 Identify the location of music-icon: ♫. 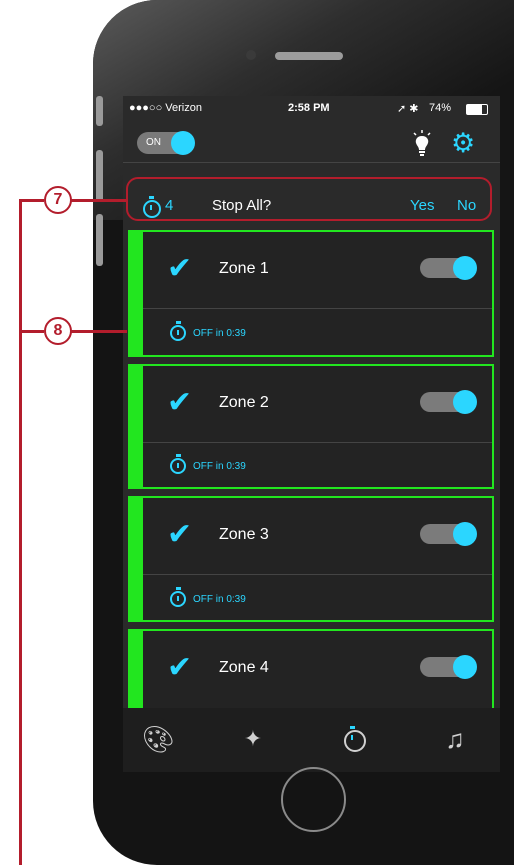
(455, 739).